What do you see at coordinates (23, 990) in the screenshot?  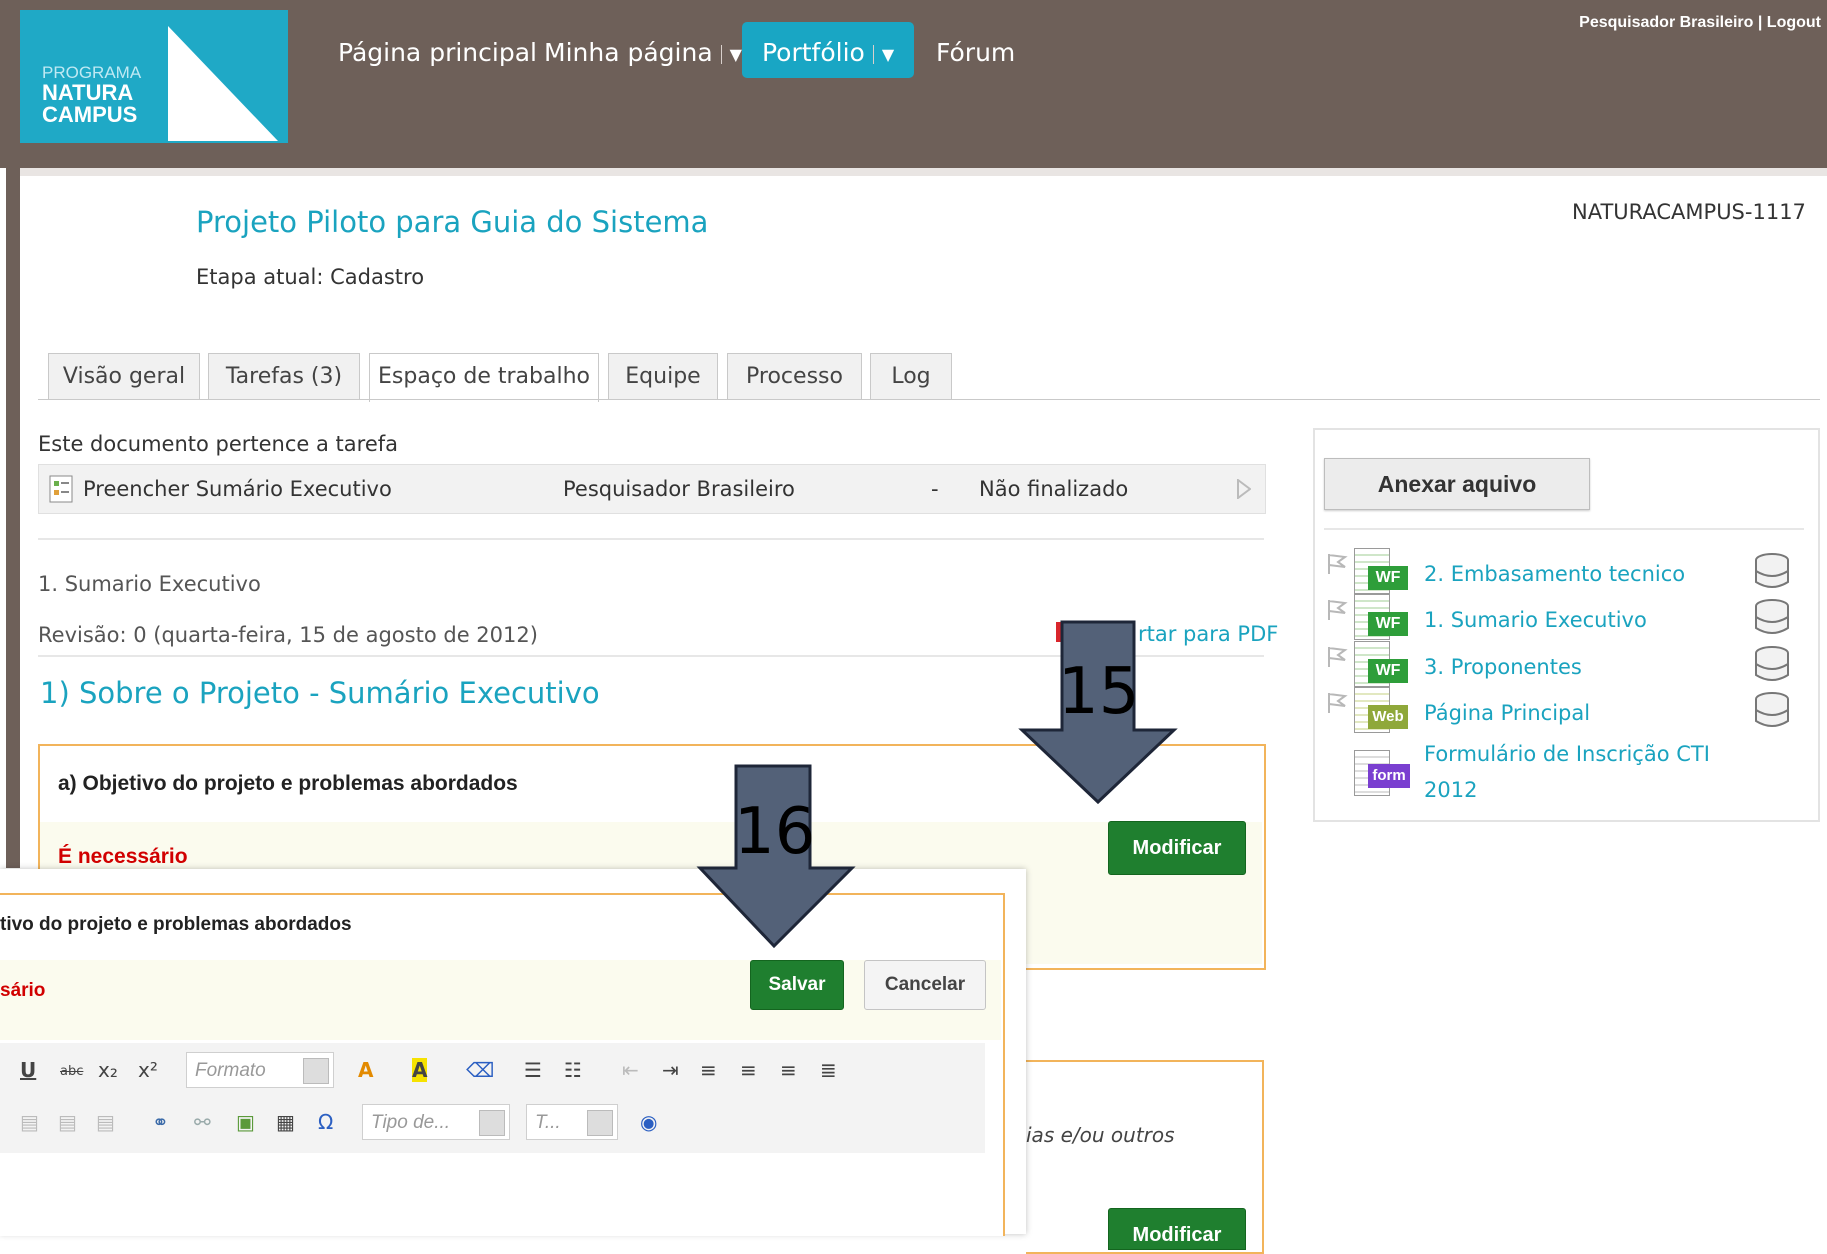 I see `editor-required: sário` at bounding box center [23, 990].